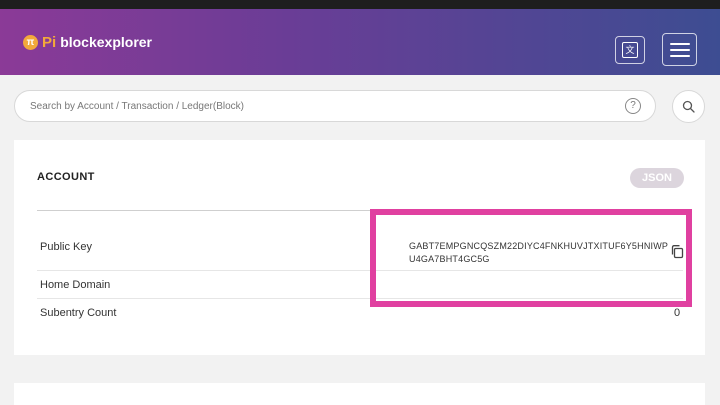 This screenshot has width=720, height=405. What do you see at coordinates (66, 247) in the screenshot?
I see `public-key-label: Public Key` at bounding box center [66, 247].